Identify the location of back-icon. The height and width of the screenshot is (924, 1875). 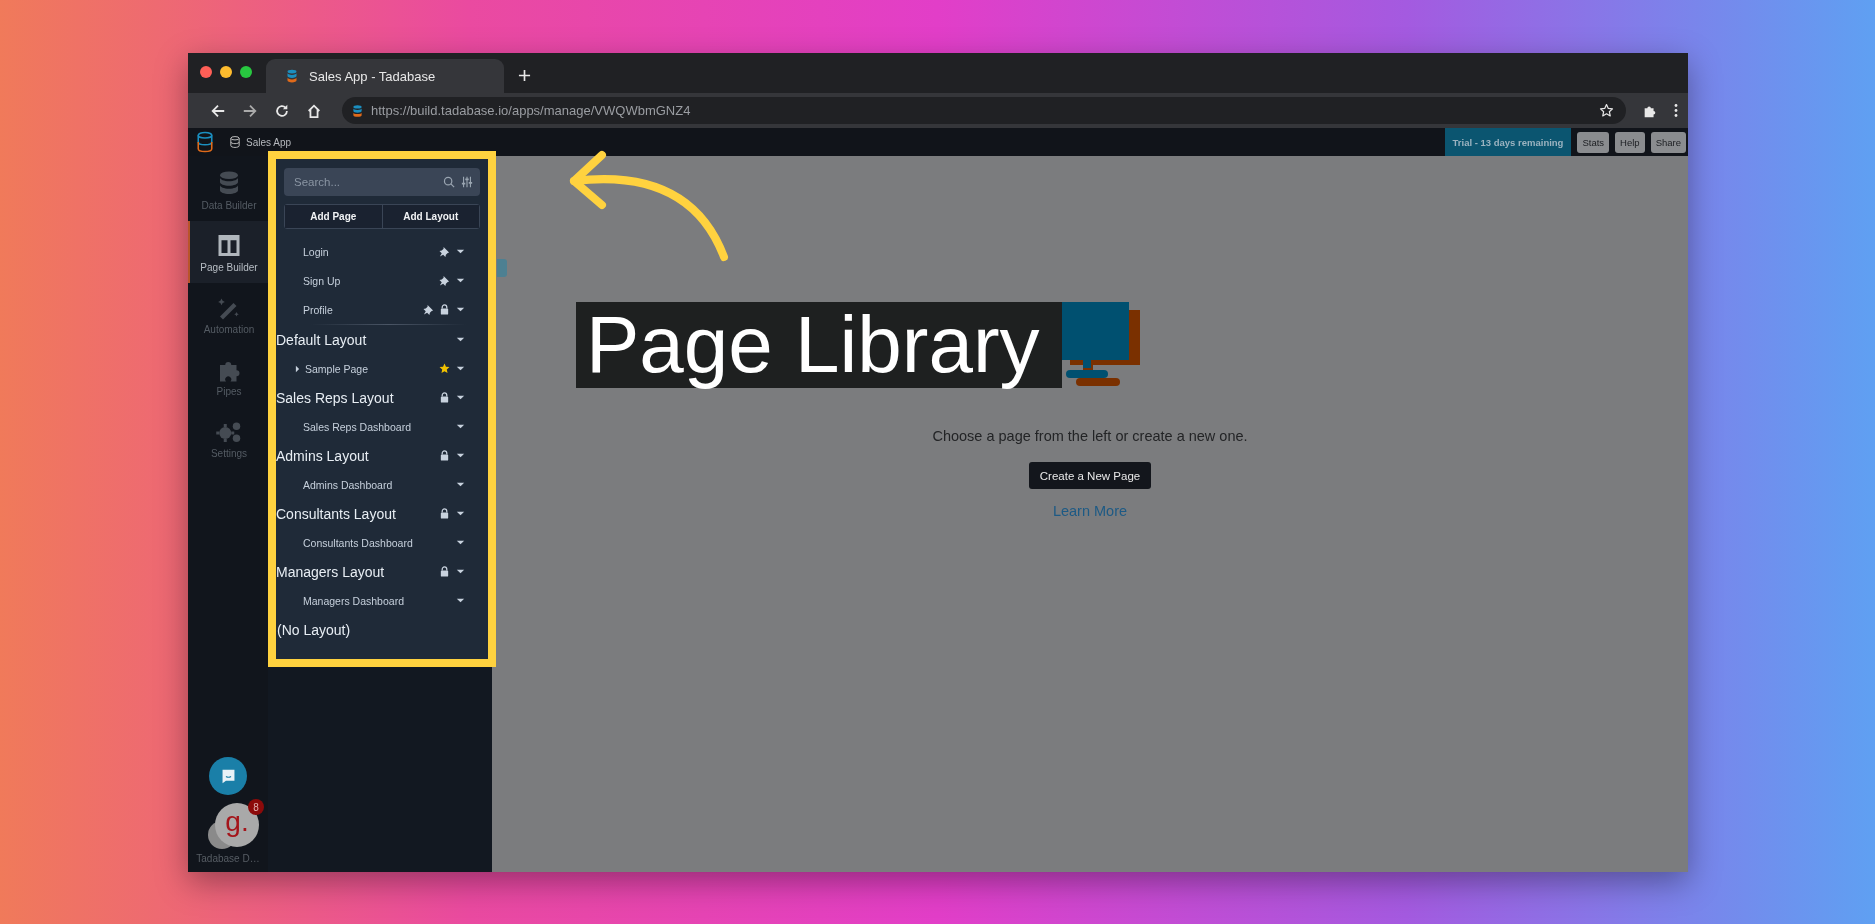
(218, 110).